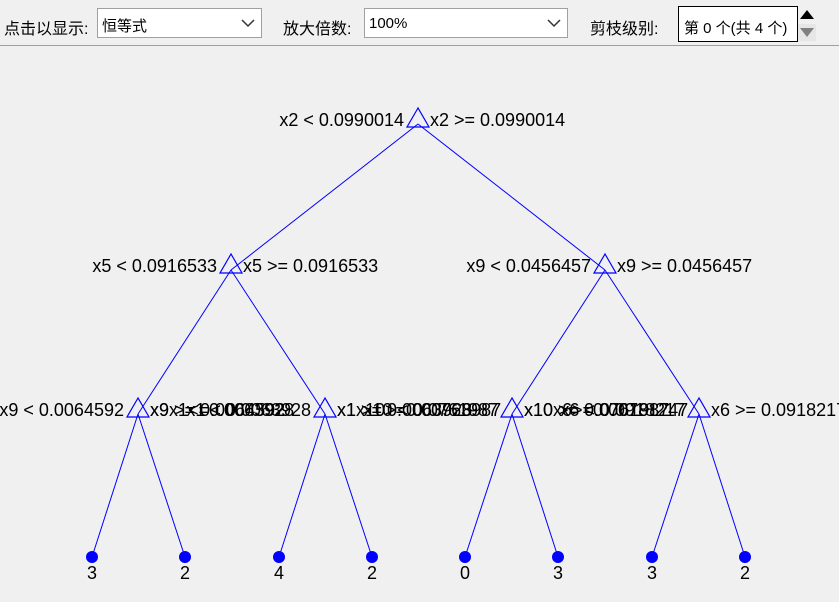 The image size is (839, 602). I want to click on click-display-select: 恒等式, so click(179, 23).